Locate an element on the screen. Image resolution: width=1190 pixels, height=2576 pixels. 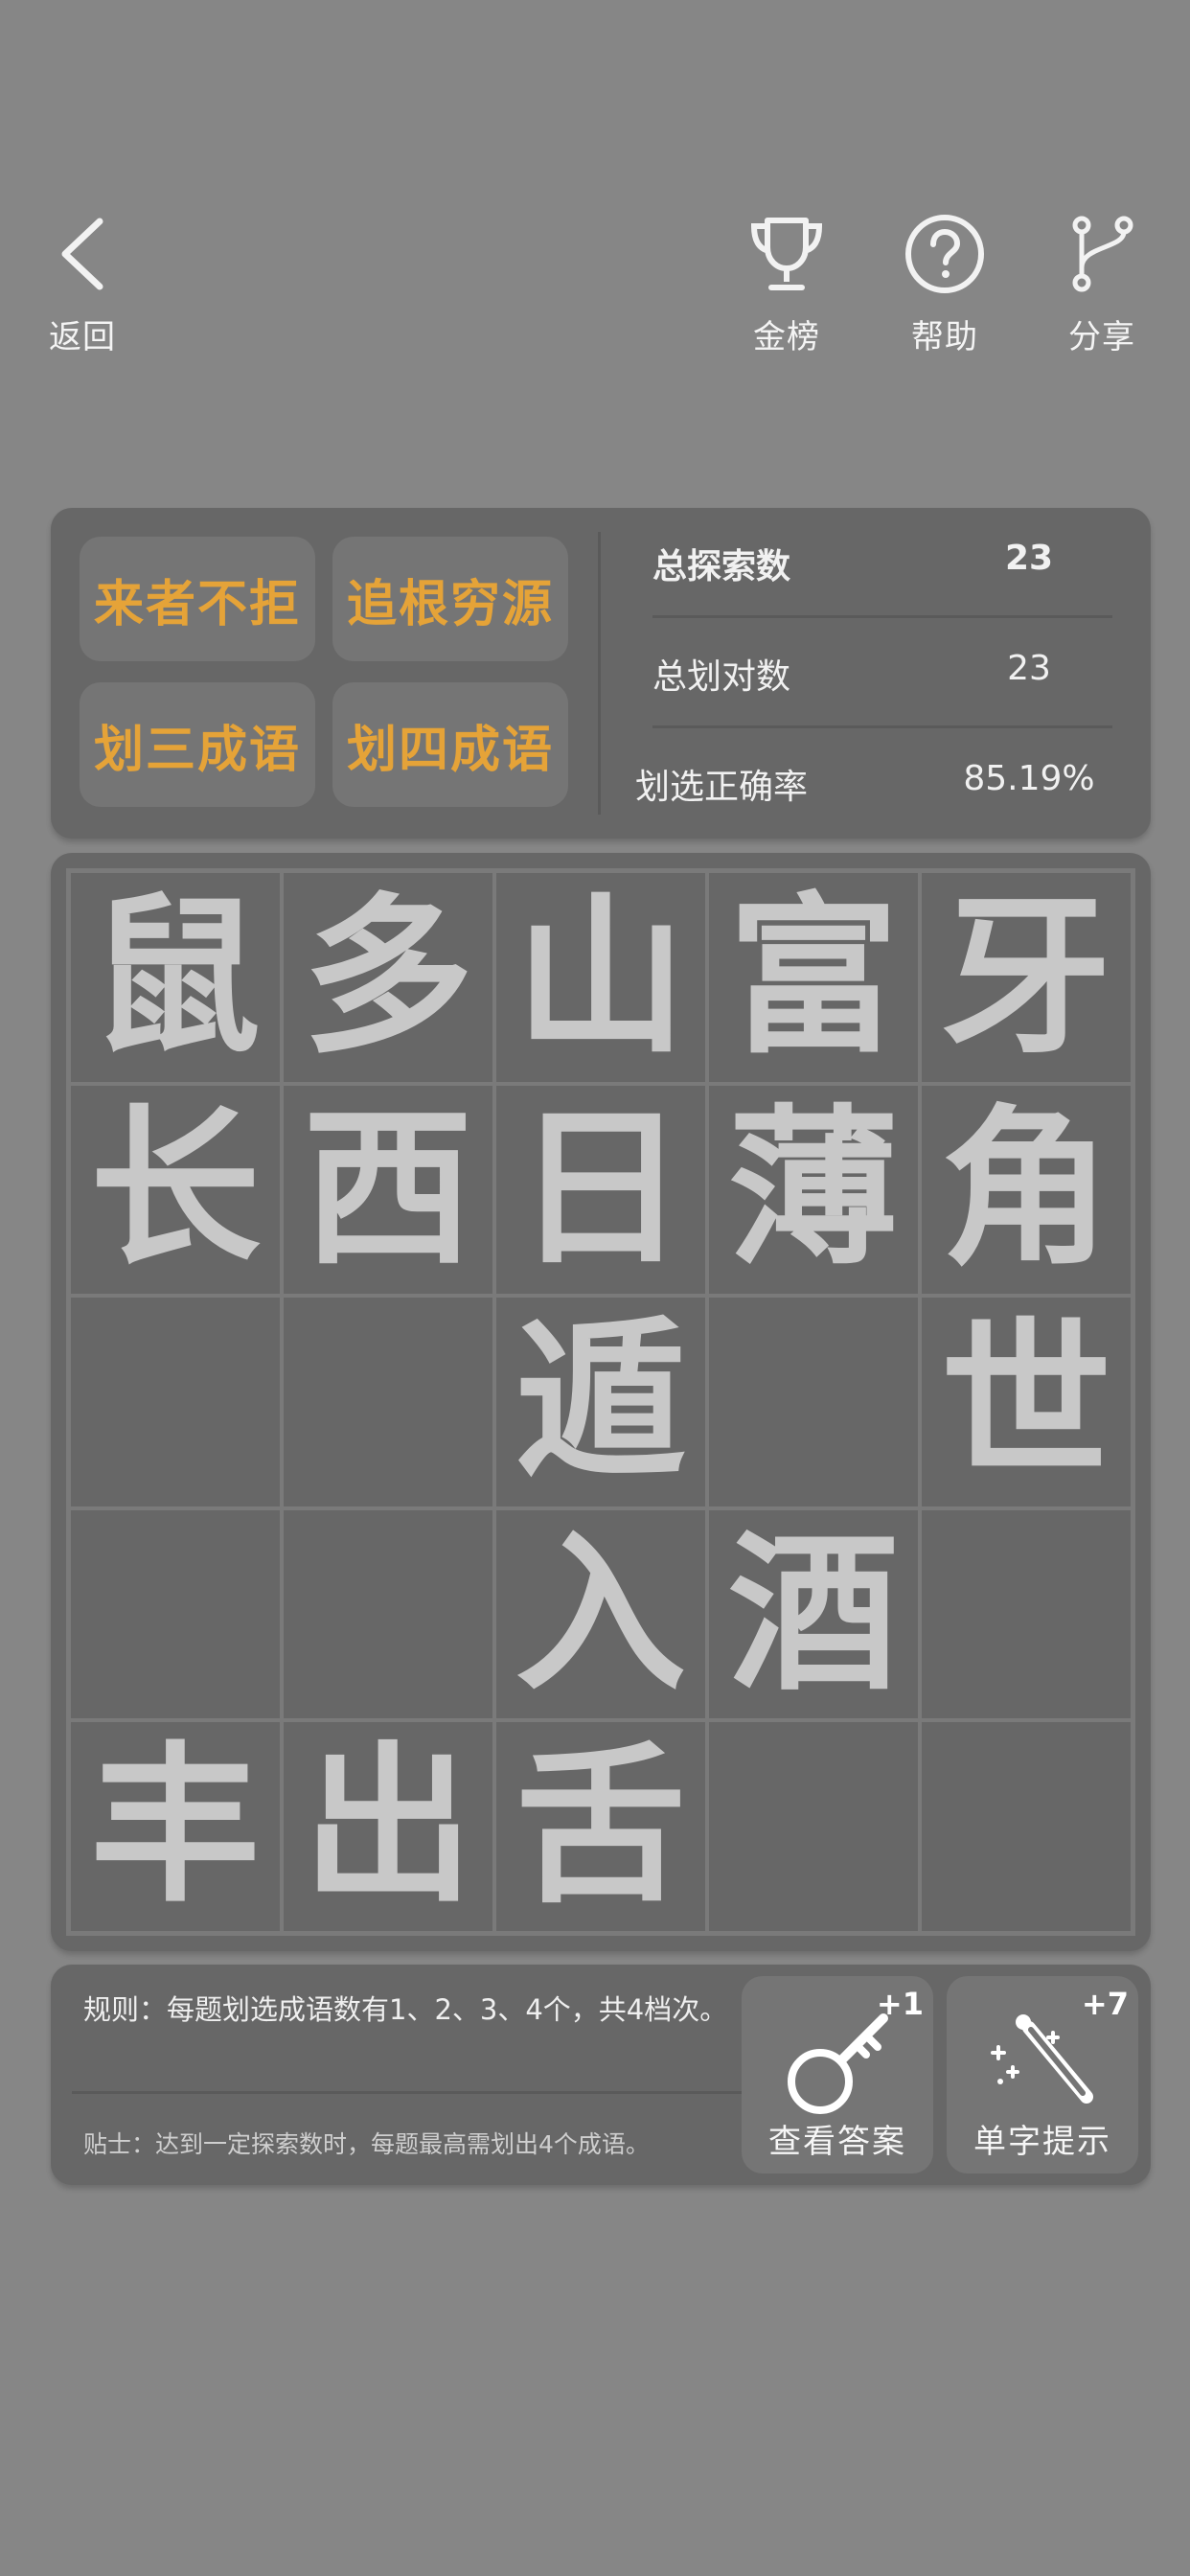
board-cell: 多 is located at coordinates (388, 977).